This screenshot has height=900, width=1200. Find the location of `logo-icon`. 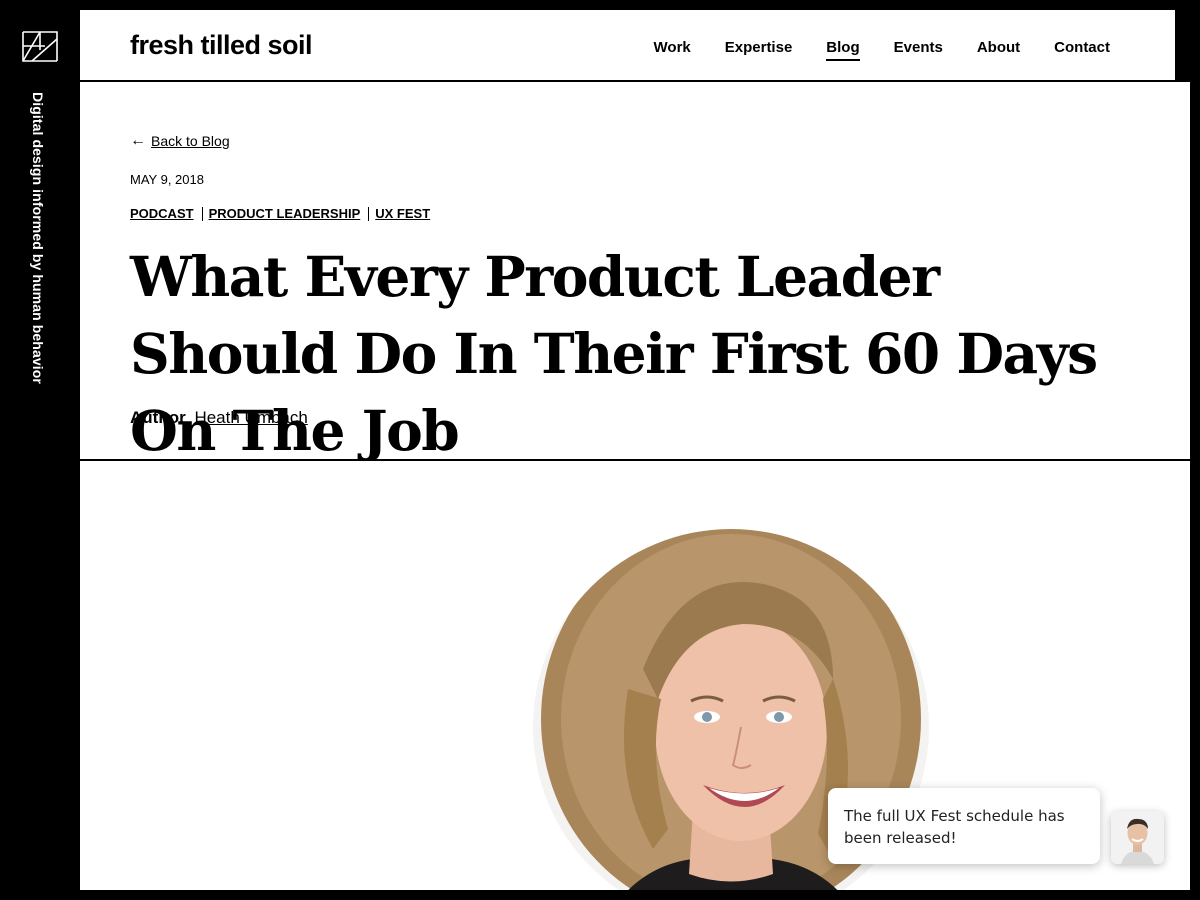

logo-icon is located at coordinates (40, 44).